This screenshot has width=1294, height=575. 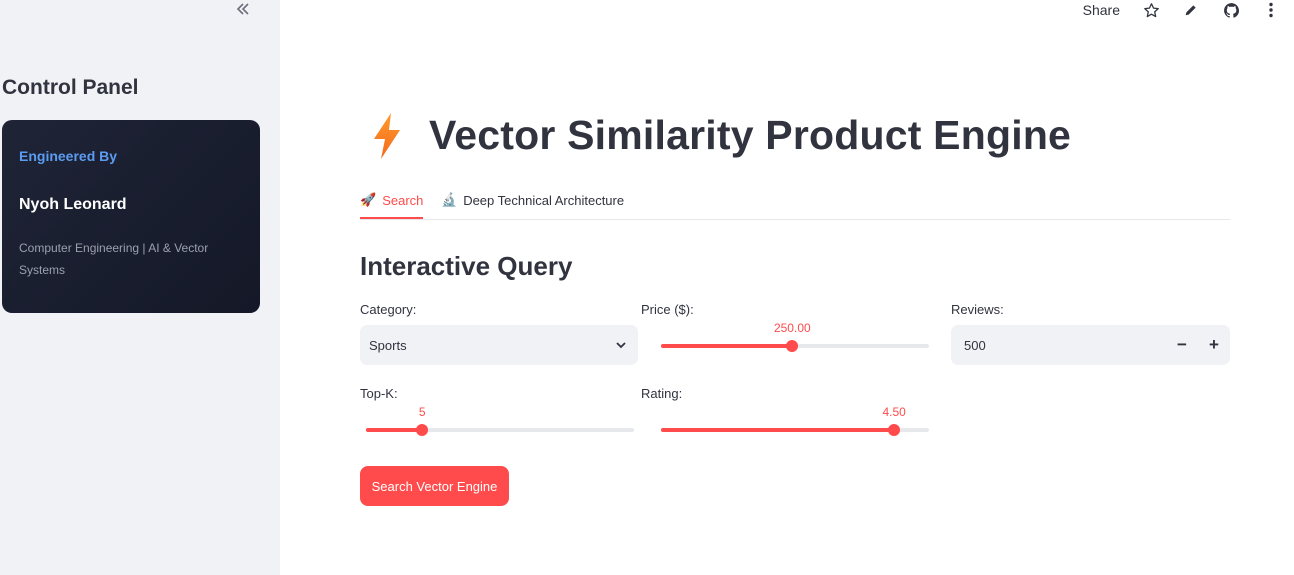 I want to click on microscope-icon: 🔬, so click(x=449, y=199).